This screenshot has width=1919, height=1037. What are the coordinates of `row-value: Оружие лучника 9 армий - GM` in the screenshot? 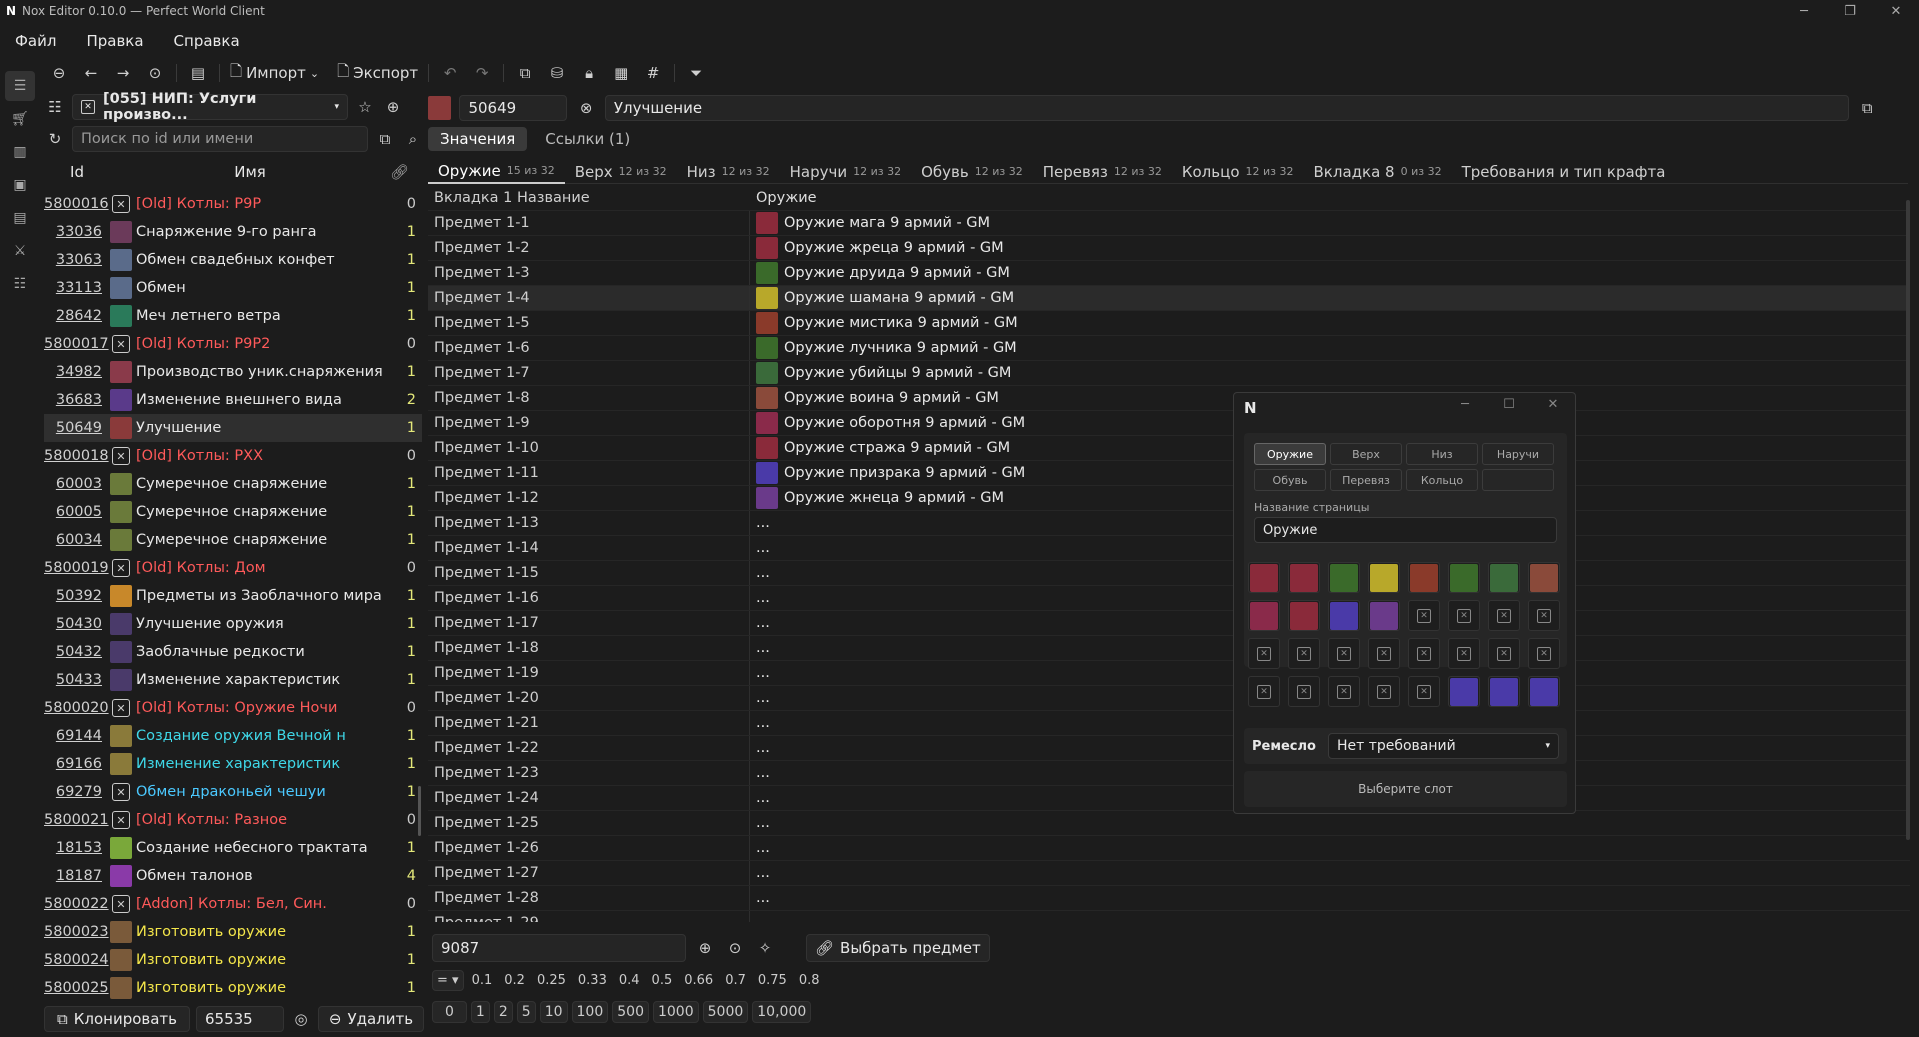 It's located at (883, 348).